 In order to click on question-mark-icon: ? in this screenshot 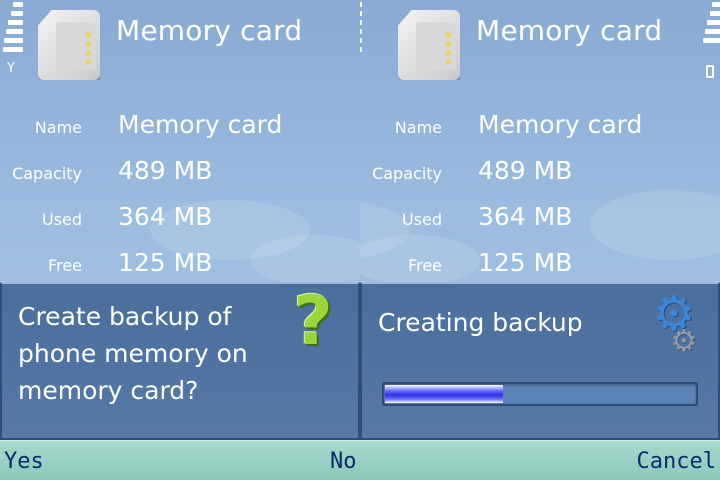, I will do `click(313, 321)`.